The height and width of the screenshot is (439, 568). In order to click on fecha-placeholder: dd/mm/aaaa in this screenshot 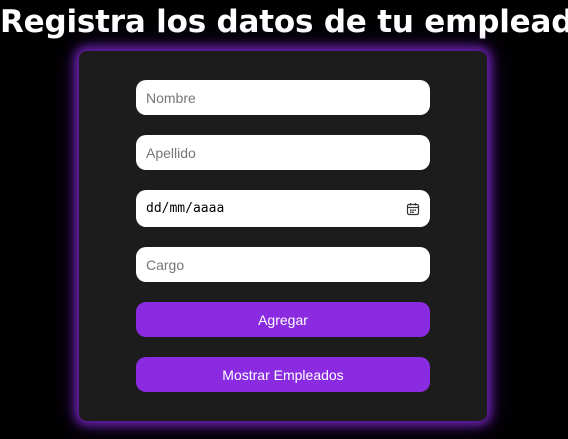, I will do `click(185, 208)`.